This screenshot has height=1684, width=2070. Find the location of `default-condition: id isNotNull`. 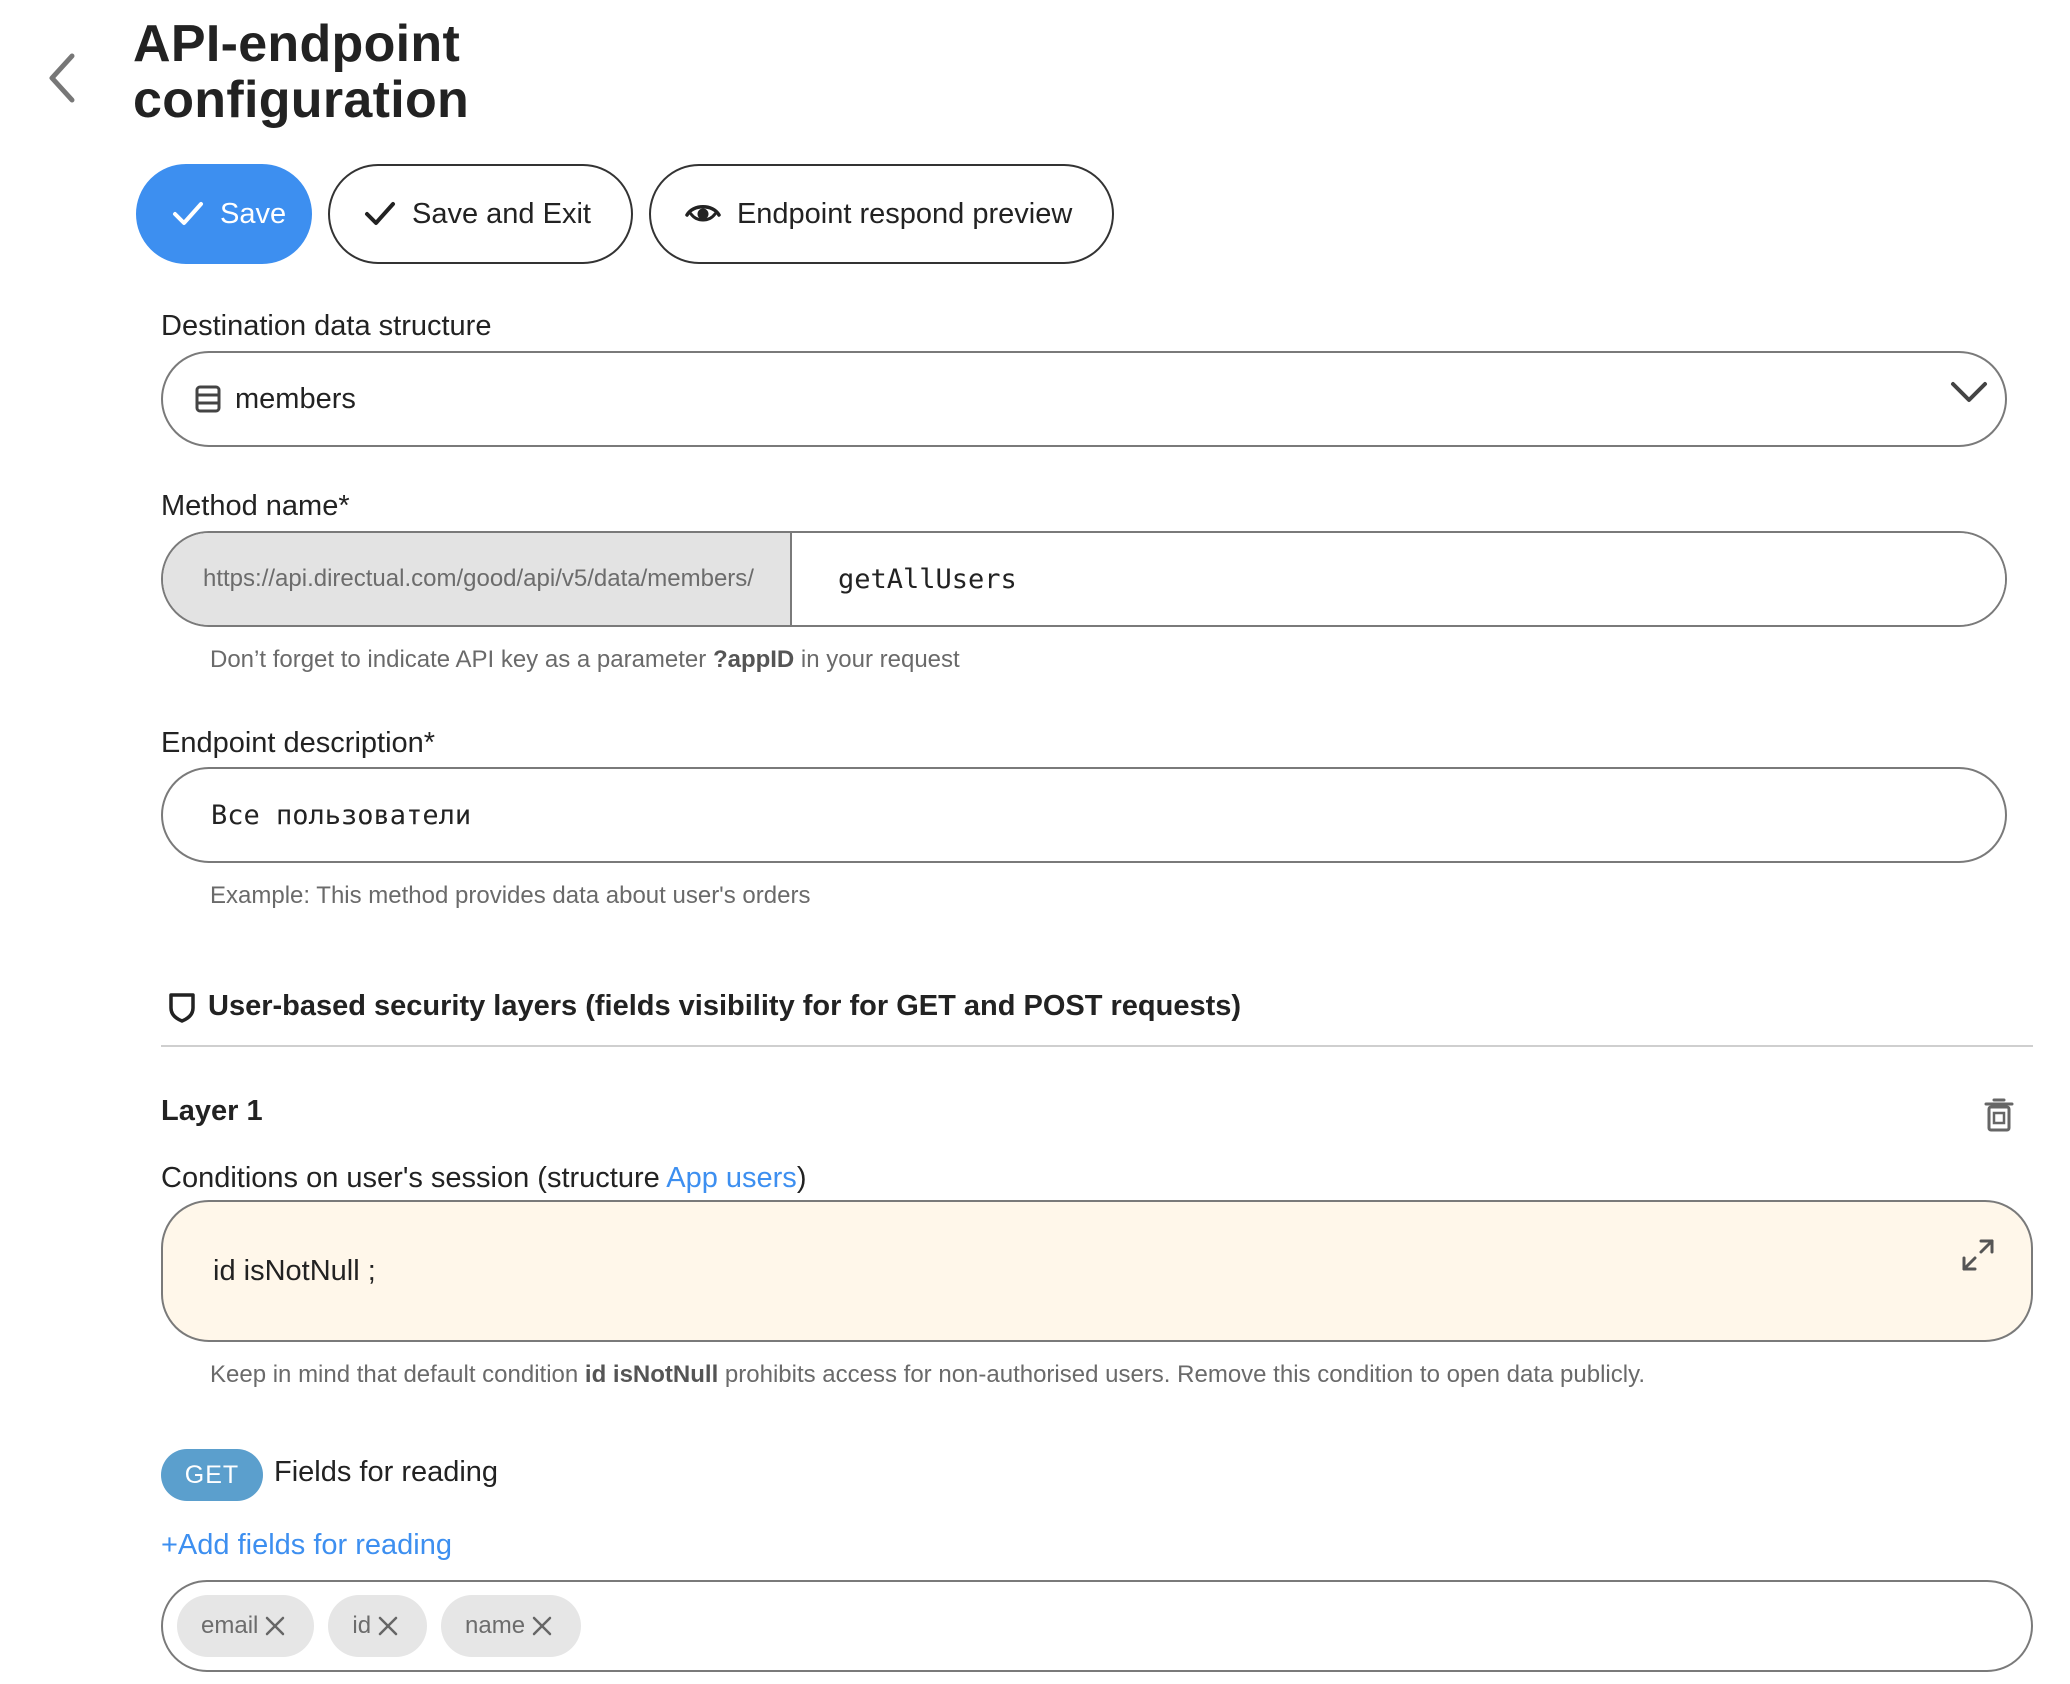

default-condition: id isNotNull is located at coordinates (651, 1374).